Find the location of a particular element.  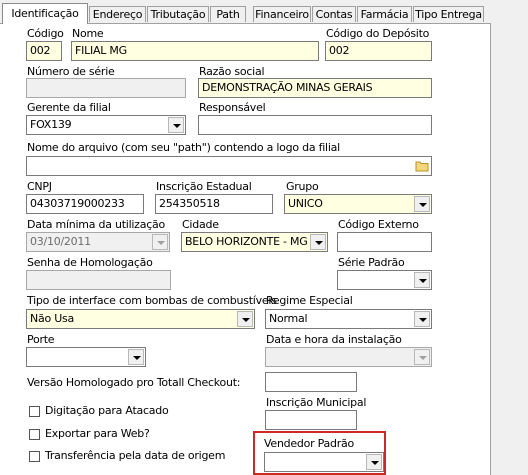

logo-path-field is located at coordinates (229, 166).